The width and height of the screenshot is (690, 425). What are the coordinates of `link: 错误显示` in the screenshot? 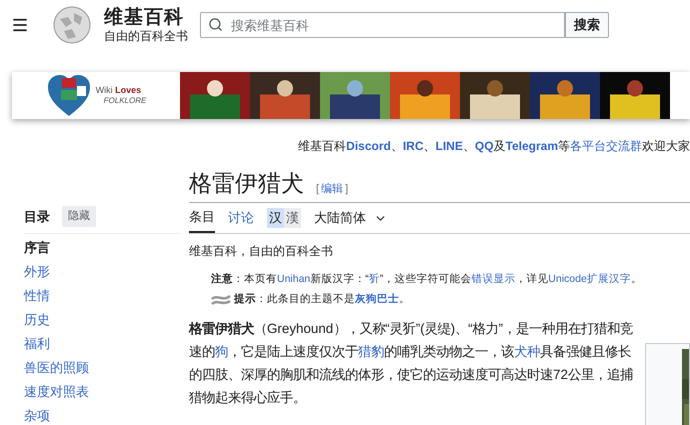 It's located at (493, 278).